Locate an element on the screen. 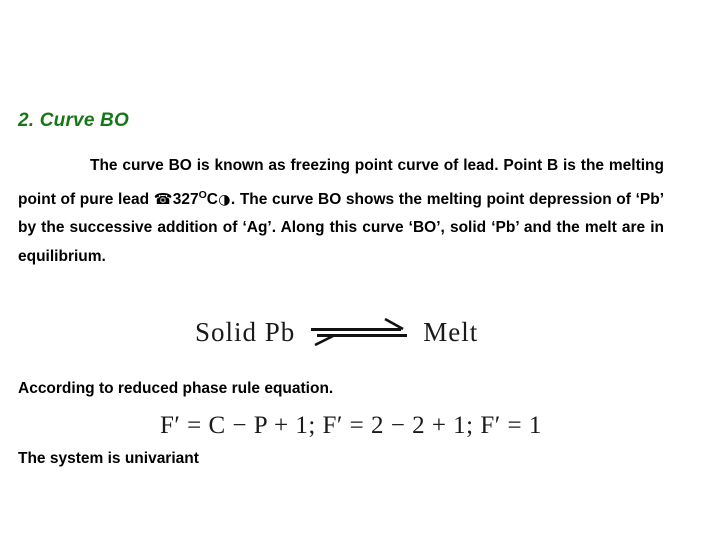 The height and width of the screenshot is (540, 720). telephone-icon: ☎ is located at coordinates (163, 198).